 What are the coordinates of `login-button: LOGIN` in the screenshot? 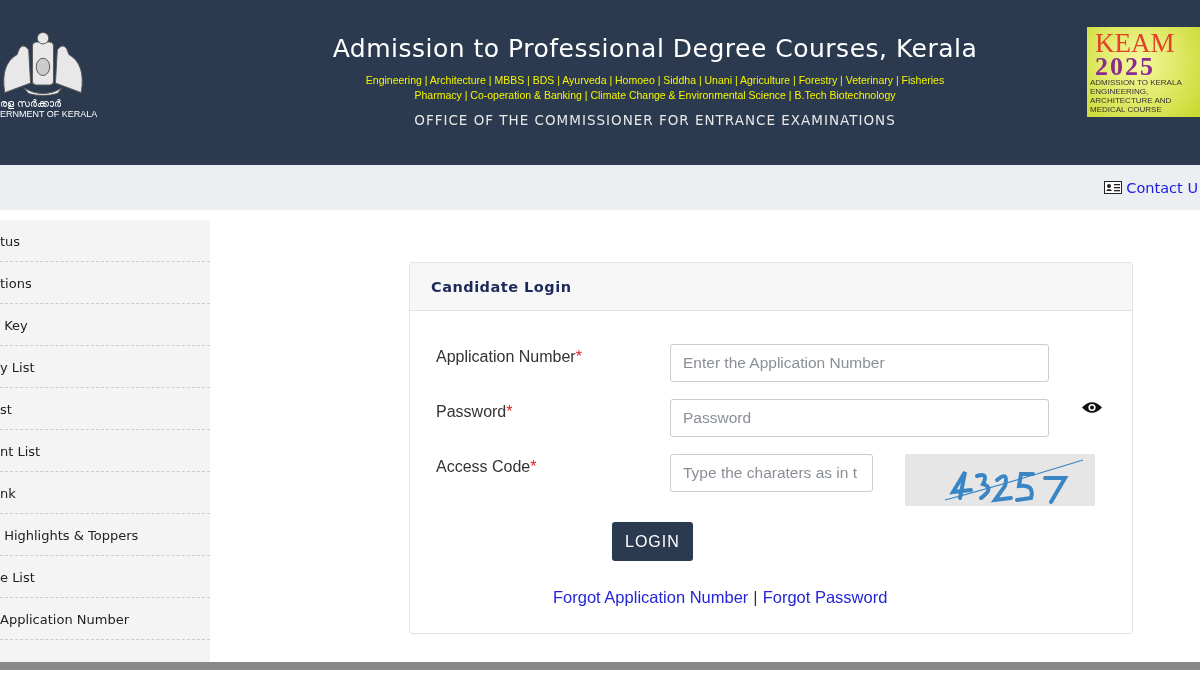 It's located at (652, 541).